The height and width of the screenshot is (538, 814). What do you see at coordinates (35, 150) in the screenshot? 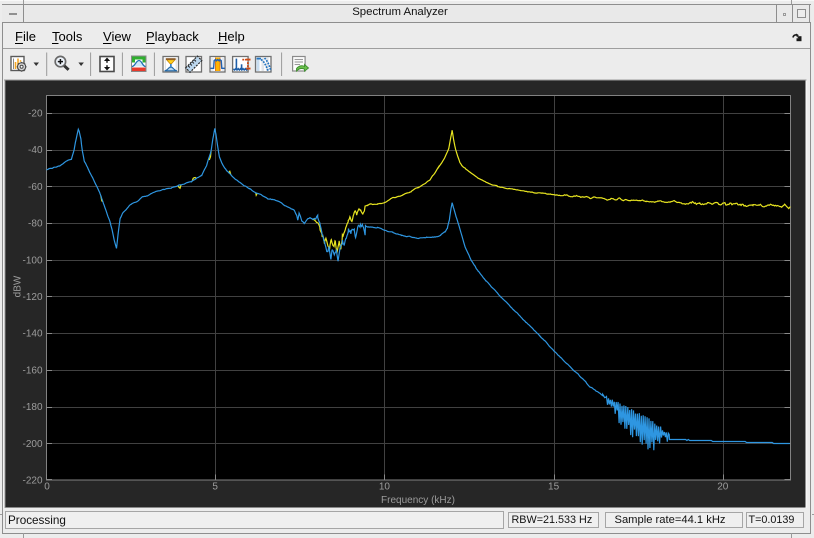
I see `svg-text: -40` at bounding box center [35, 150].